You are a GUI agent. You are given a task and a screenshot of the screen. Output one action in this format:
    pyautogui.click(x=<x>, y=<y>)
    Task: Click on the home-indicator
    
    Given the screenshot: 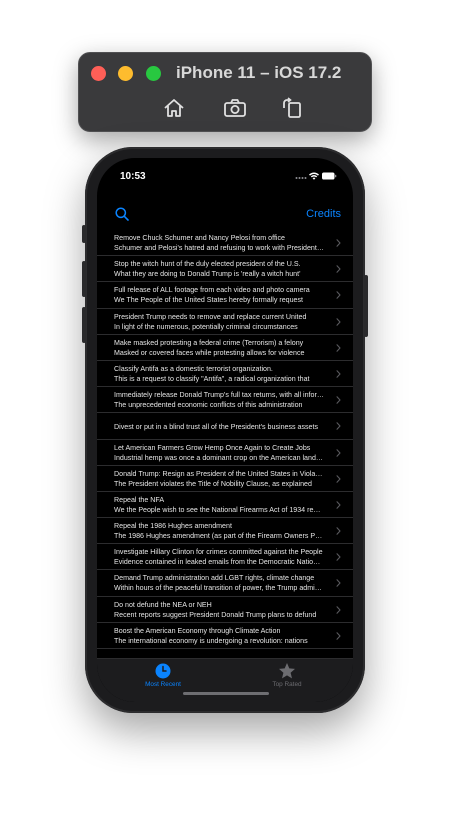 What is the action you would take?
    pyautogui.click(x=226, y=693)
    